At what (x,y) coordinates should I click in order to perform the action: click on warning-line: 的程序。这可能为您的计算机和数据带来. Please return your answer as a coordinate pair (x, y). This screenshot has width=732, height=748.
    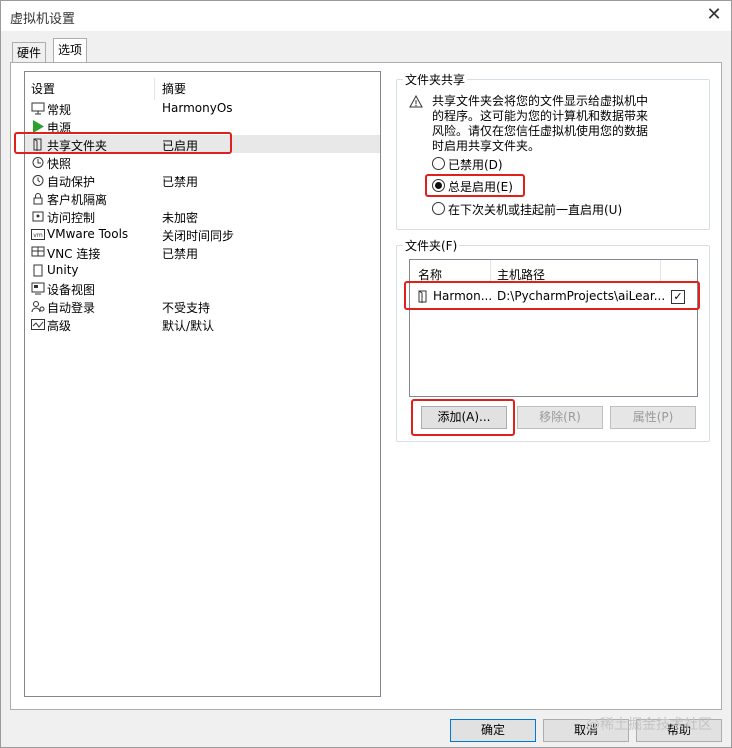
    Looking at the image, I should click on (540, 116).